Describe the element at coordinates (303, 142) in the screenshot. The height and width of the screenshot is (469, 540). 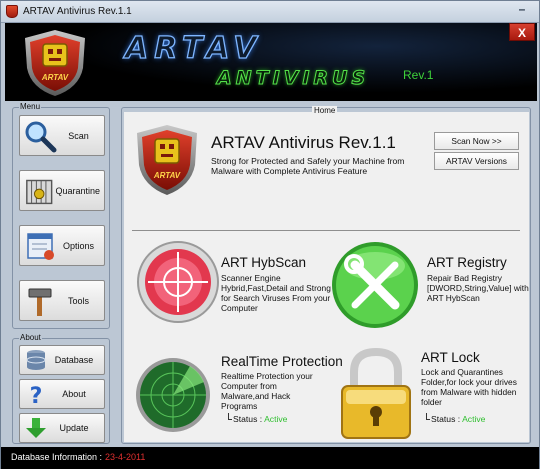
I see `home-heading: ARTAV Antivirus Rev.1.1` at that location.